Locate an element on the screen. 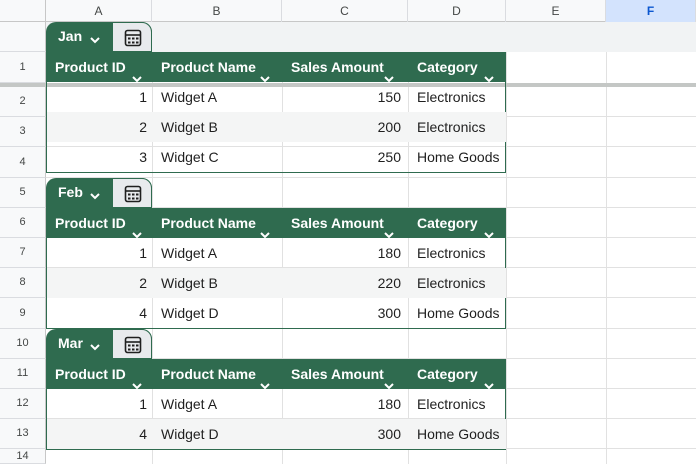  row-header-12: 12 is located at coordinates (23, 404).